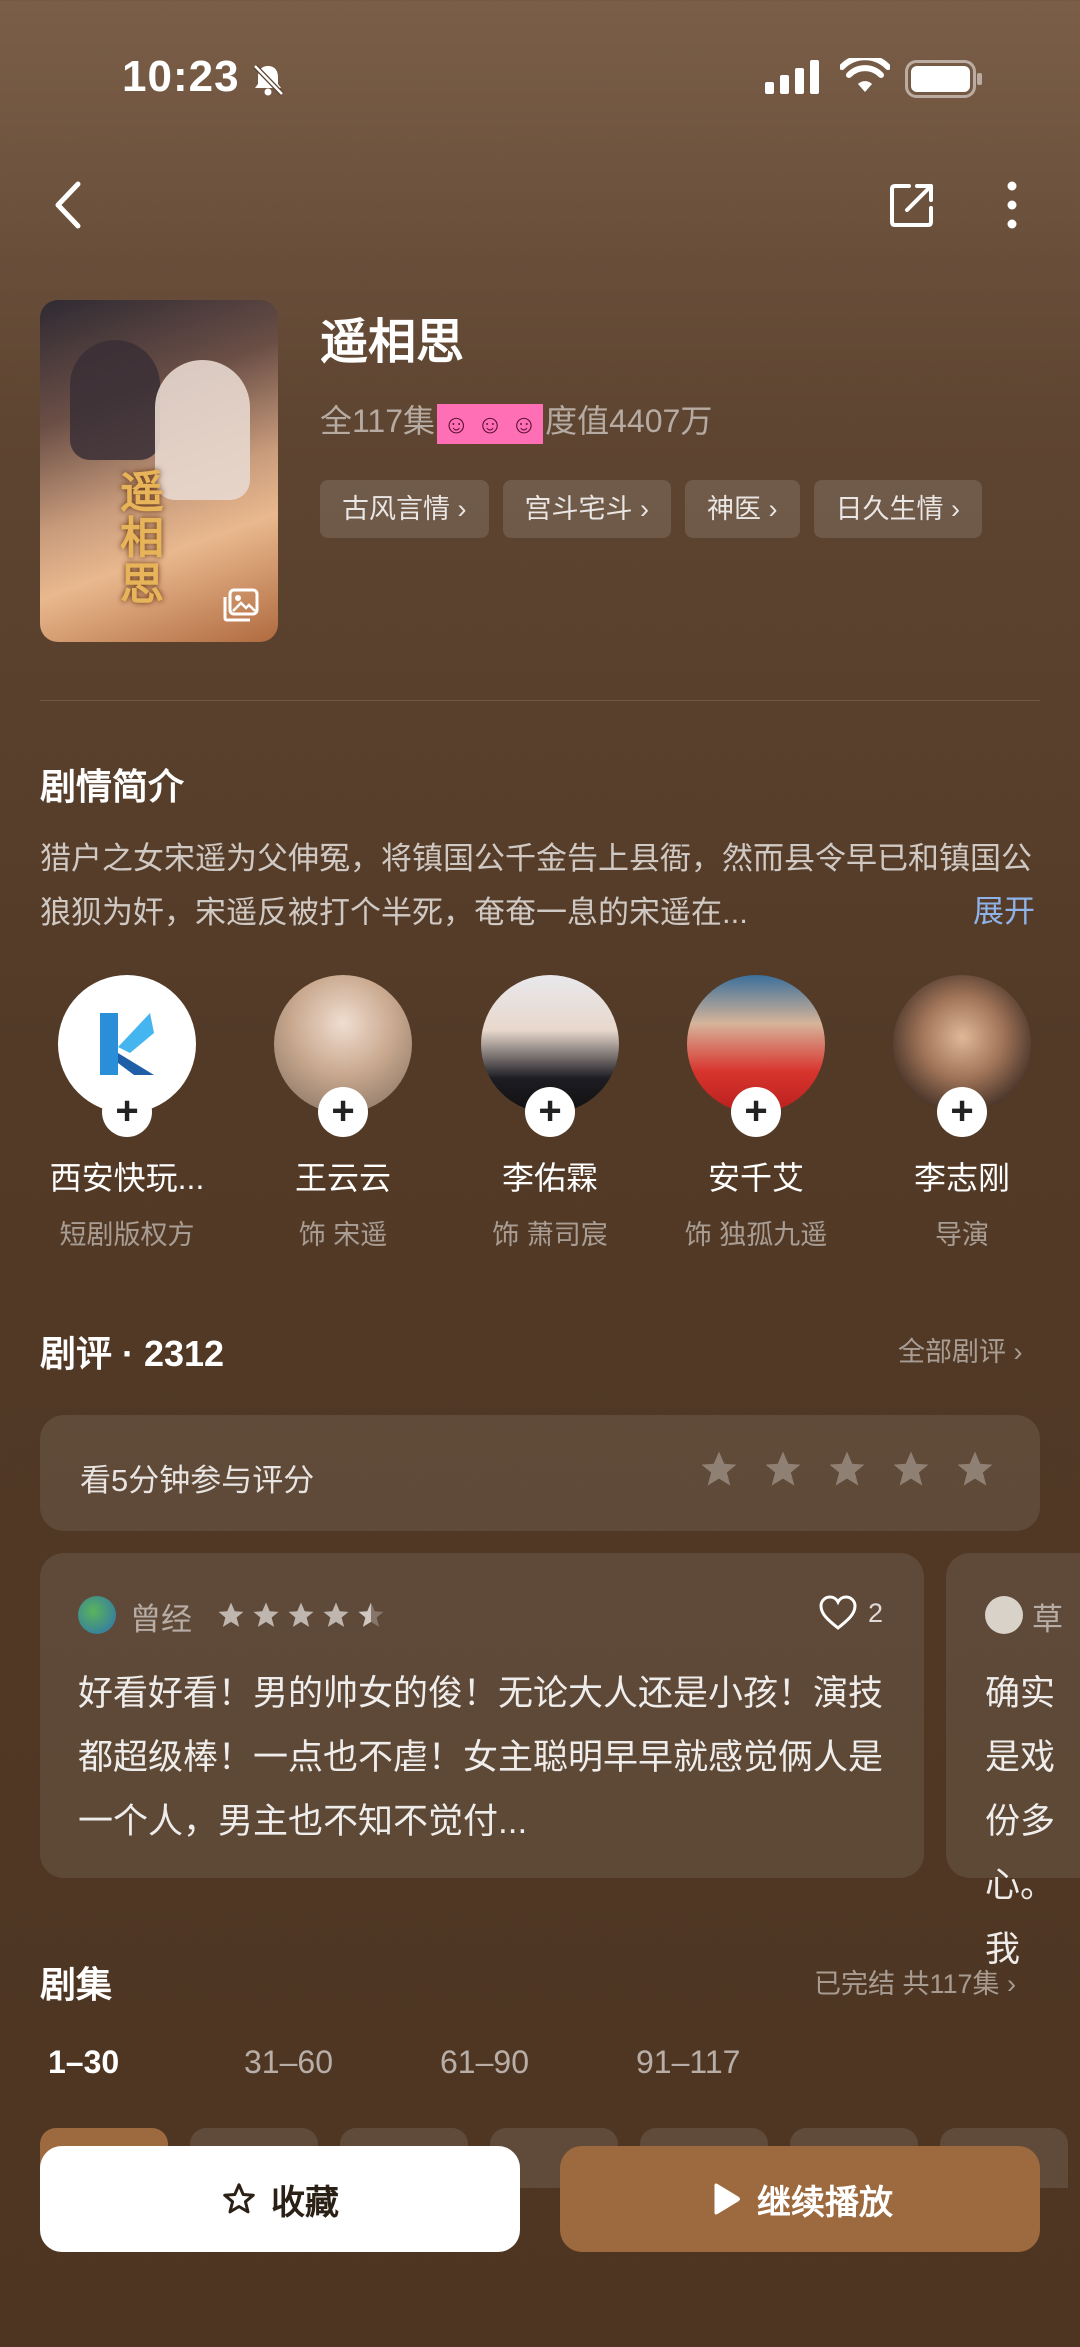 The image size is (1080, 2347). What do you see at coordinates (378, 421) in the screenshot?
I see `episode-count: 全117集` at bounding box center [378, 421].